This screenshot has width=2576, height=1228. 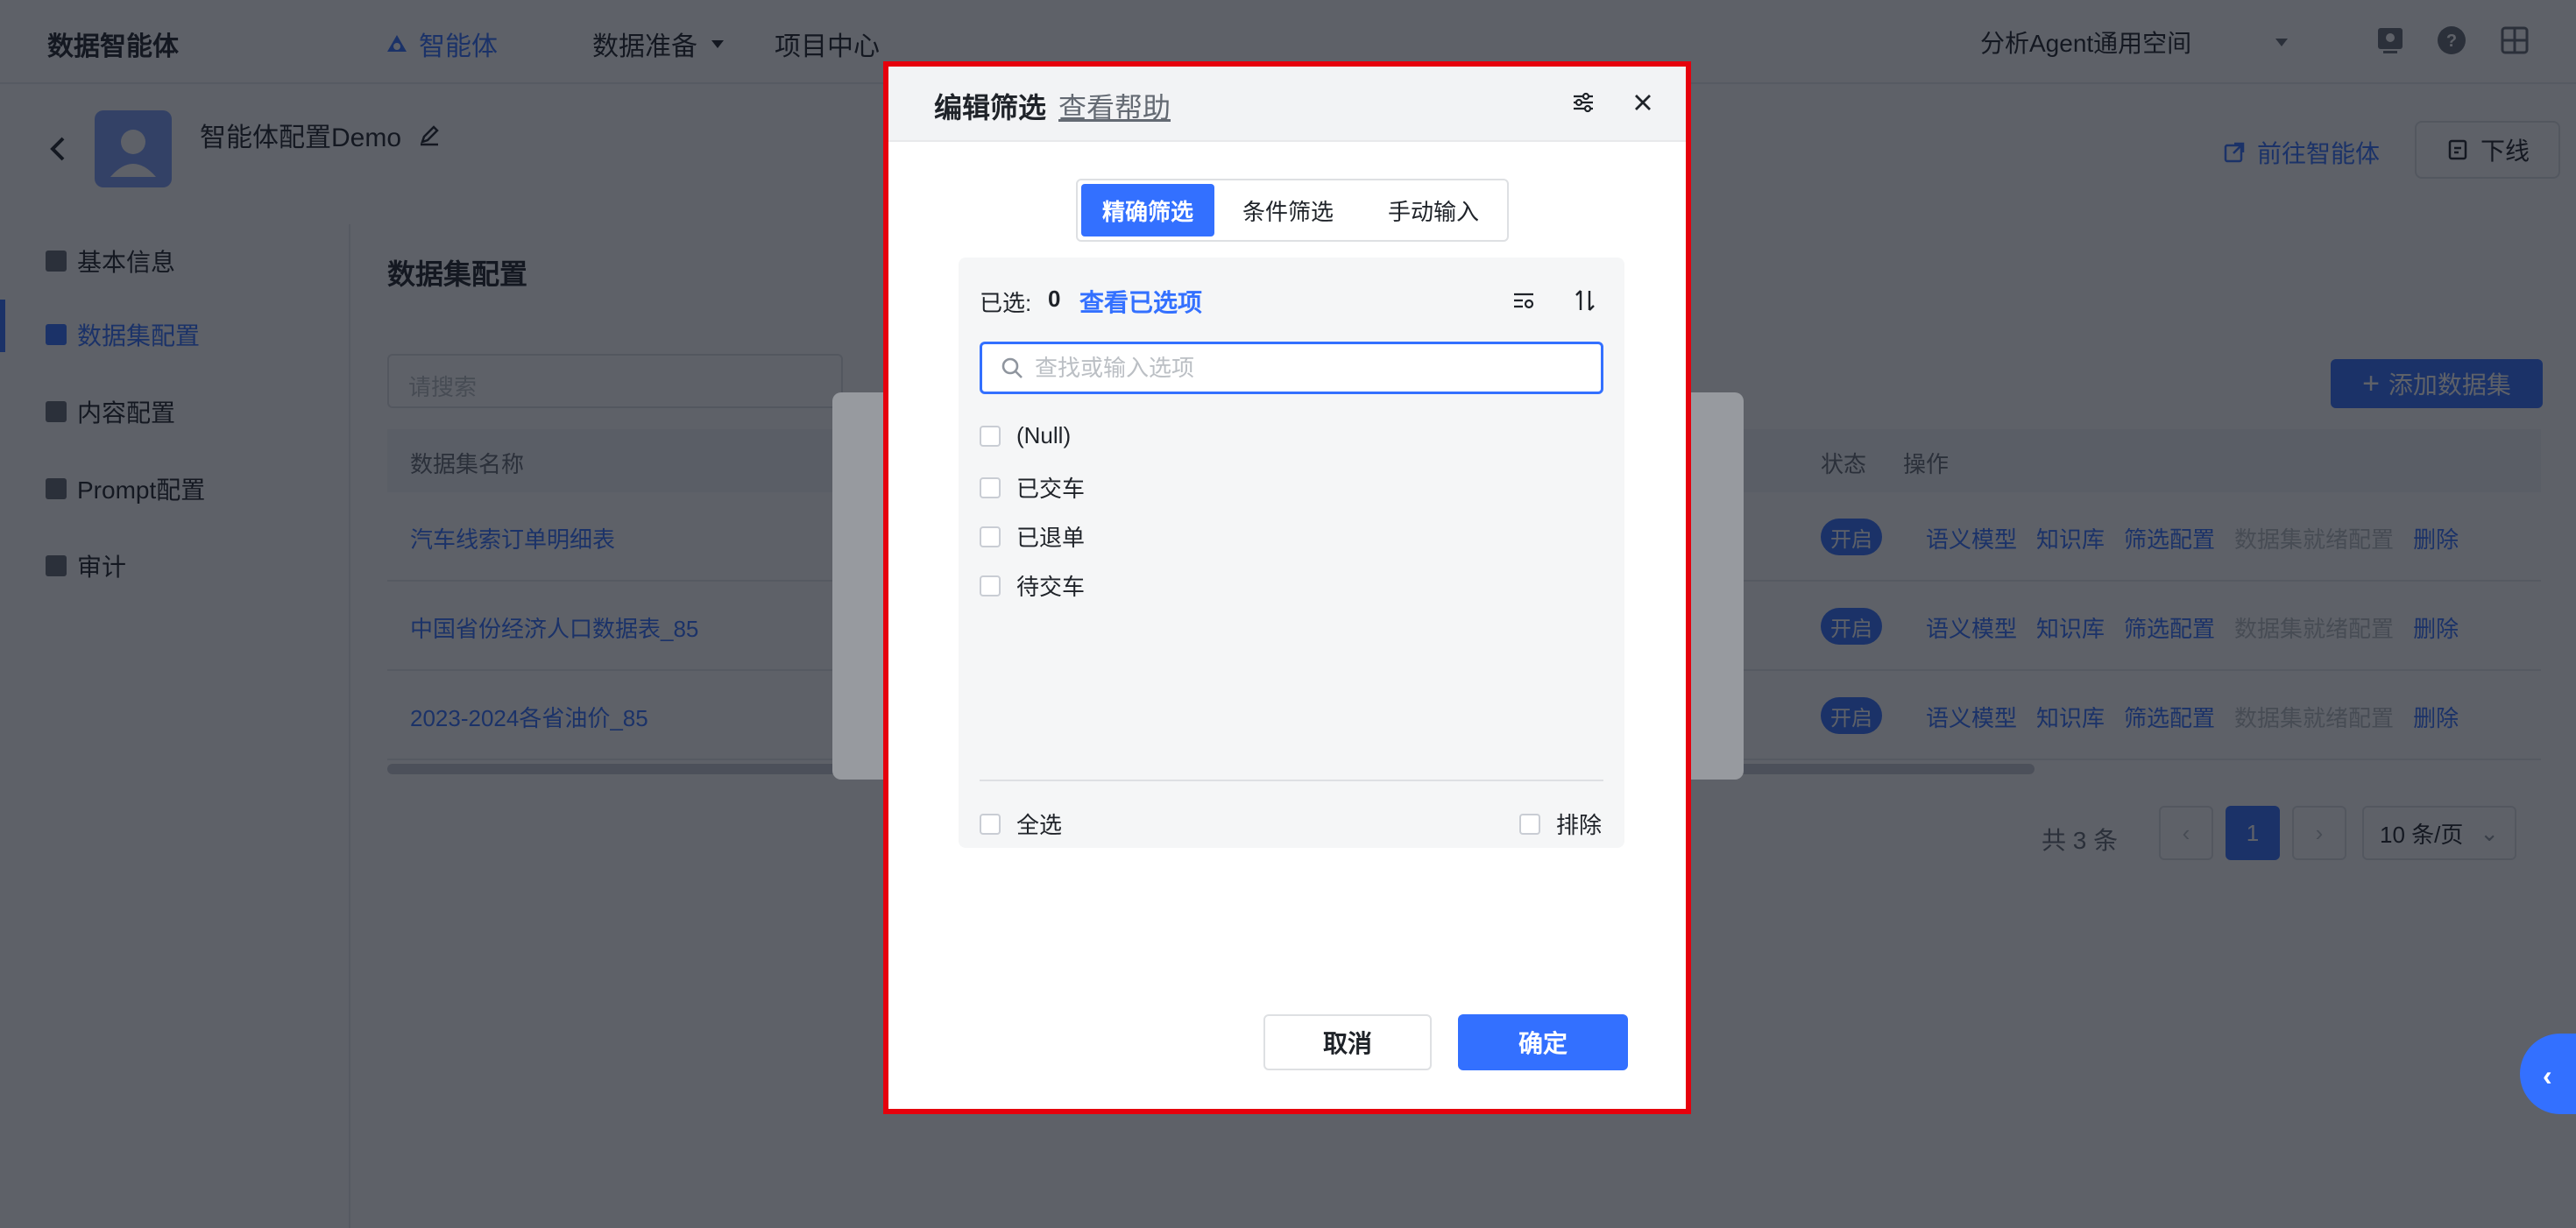 What do you see at coordinates (1579, 825) in the screenshot?
I see `exclude-label: 排除` at bounding box center [1579, 825].